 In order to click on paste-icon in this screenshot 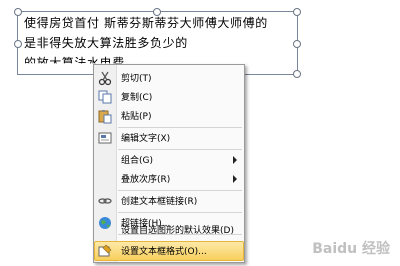, I will do `click(105, 116)`.